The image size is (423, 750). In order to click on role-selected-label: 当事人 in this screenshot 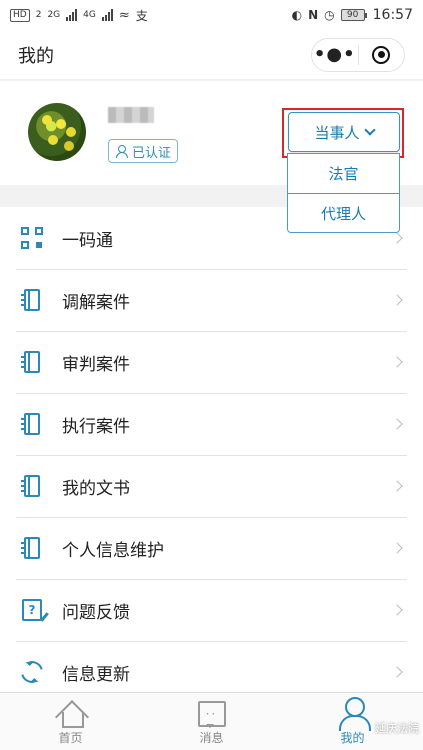, I will do `click(337, 132)`.